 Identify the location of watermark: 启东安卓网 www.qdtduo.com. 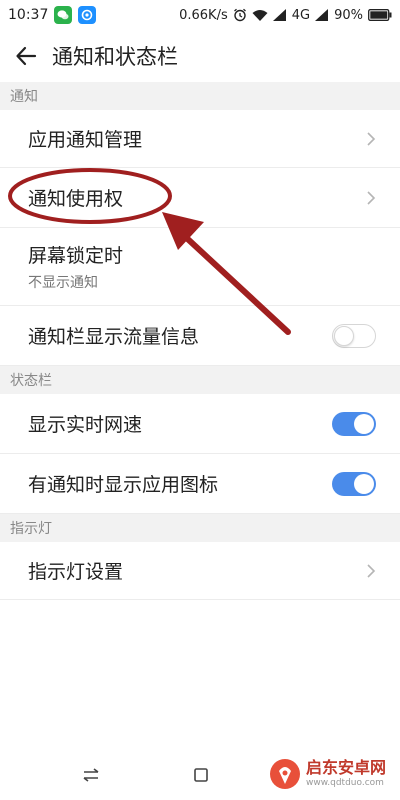
(334, 774).